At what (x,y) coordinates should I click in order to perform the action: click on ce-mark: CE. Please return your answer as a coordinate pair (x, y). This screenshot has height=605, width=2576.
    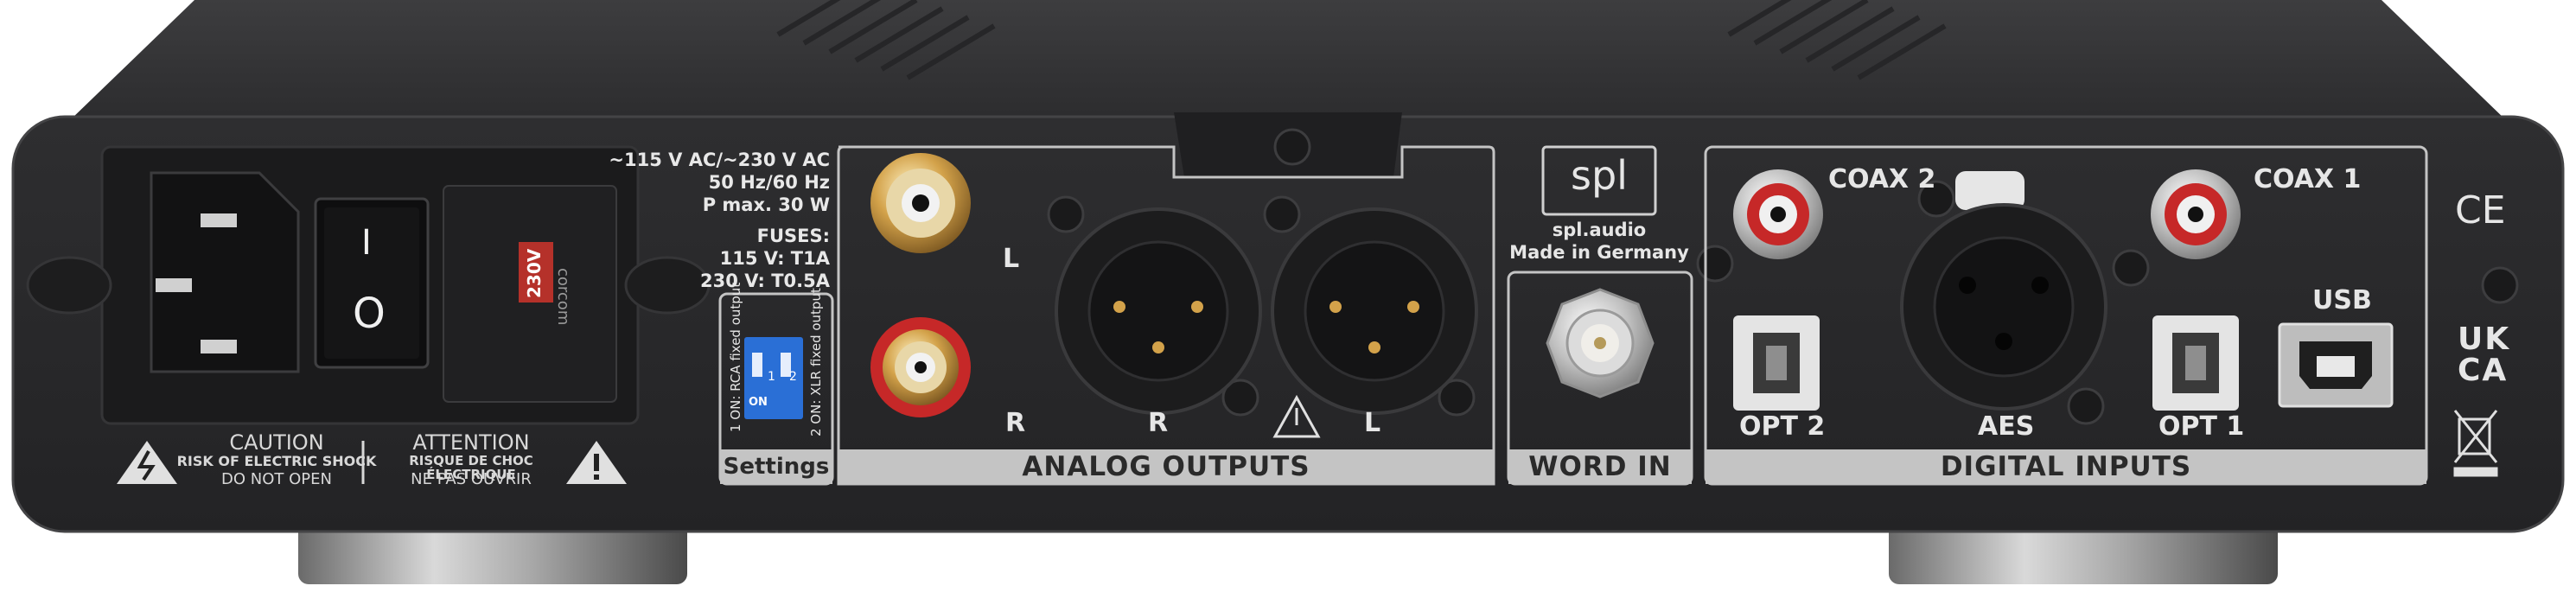
    Looking at the image, I should click on (2480, 210).